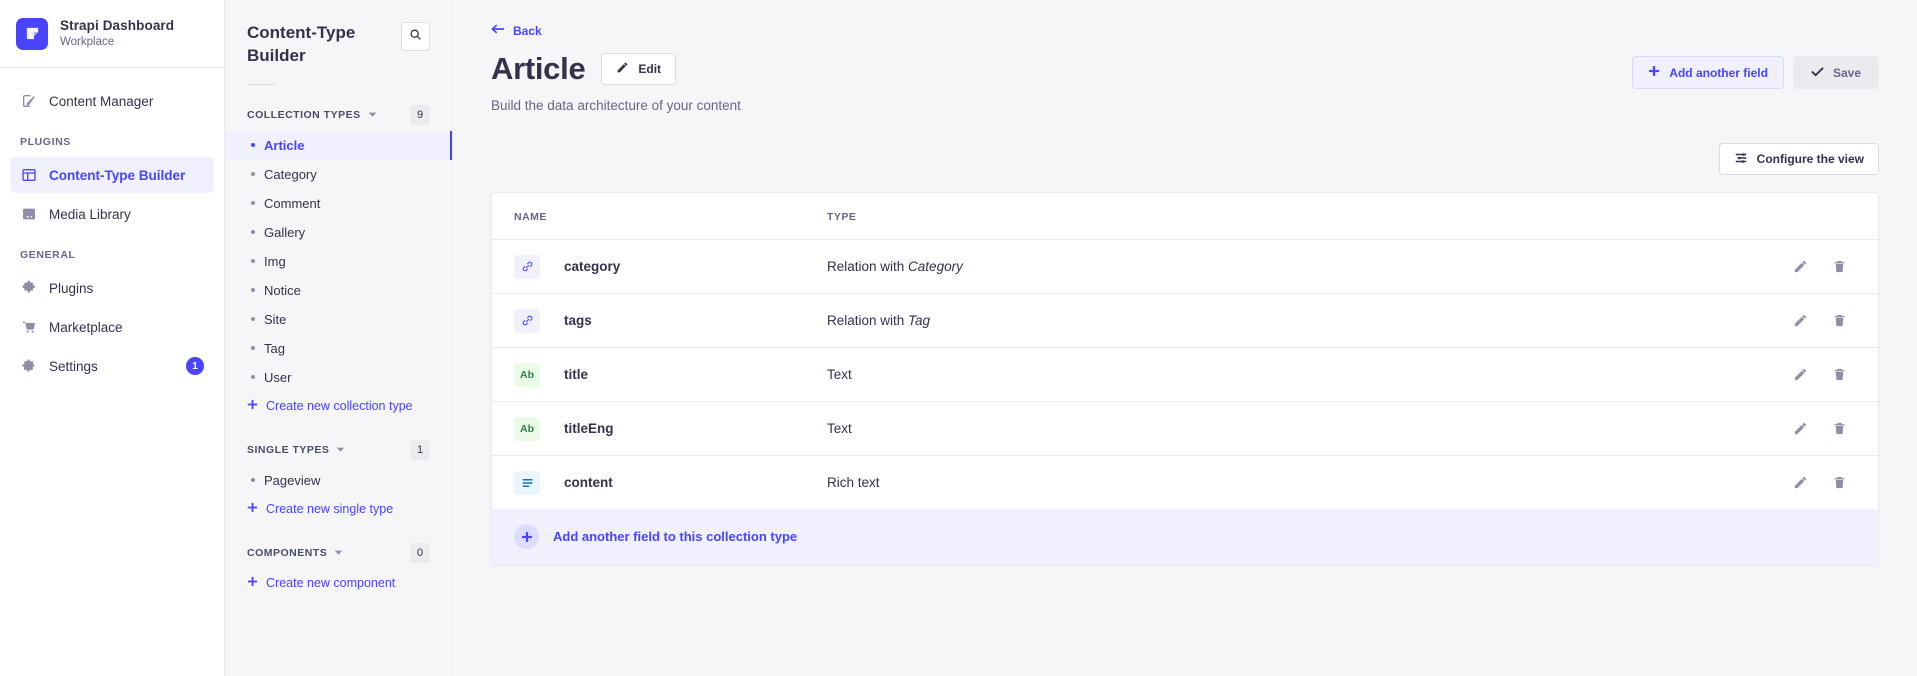 Image resolution: width=1917 pixels, height=676 pixels. Describe the element at coordinates (1741, 159) in the screenshot. I see `sliders-icon` at that location.